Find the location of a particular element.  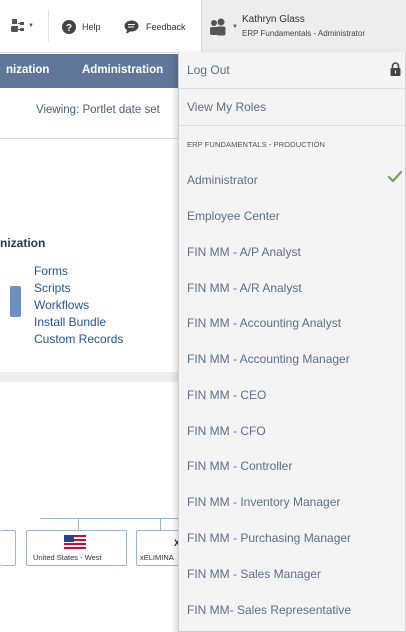

help-link: ? Help is located at coordinates (81, 27).